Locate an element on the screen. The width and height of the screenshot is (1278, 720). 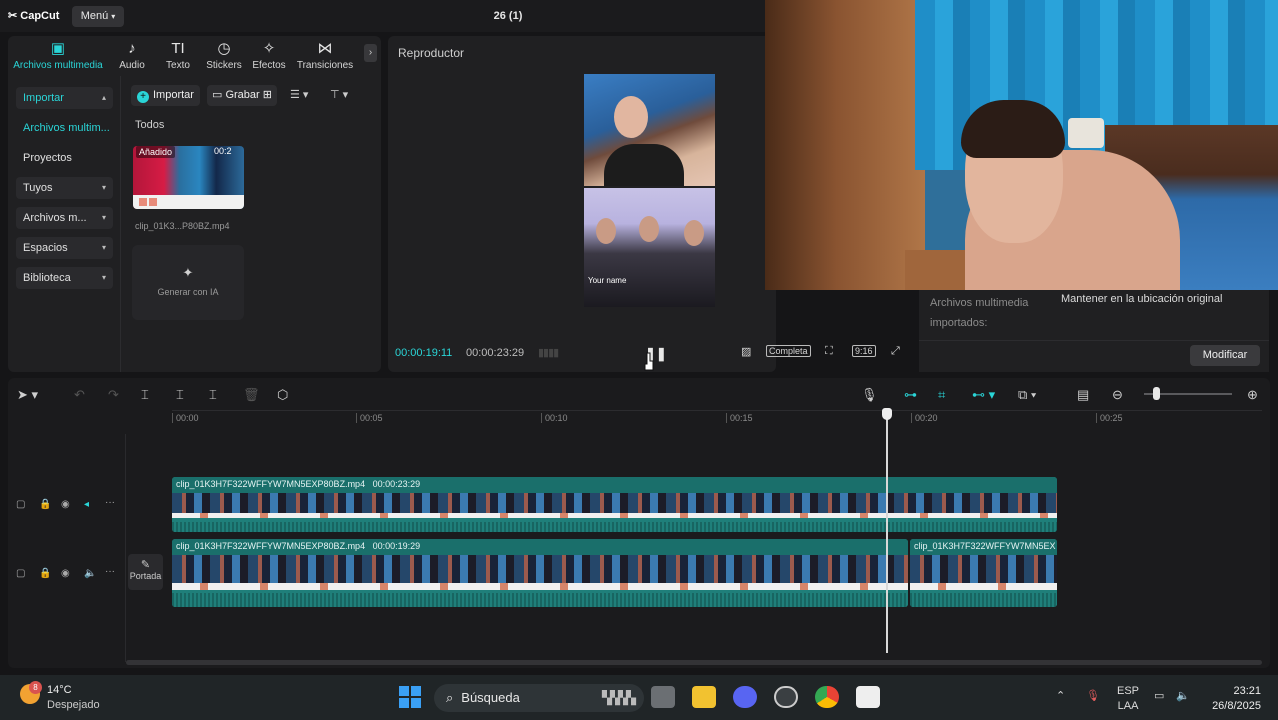
weather-temperature: 14°C is located at coordinates (59, 690).